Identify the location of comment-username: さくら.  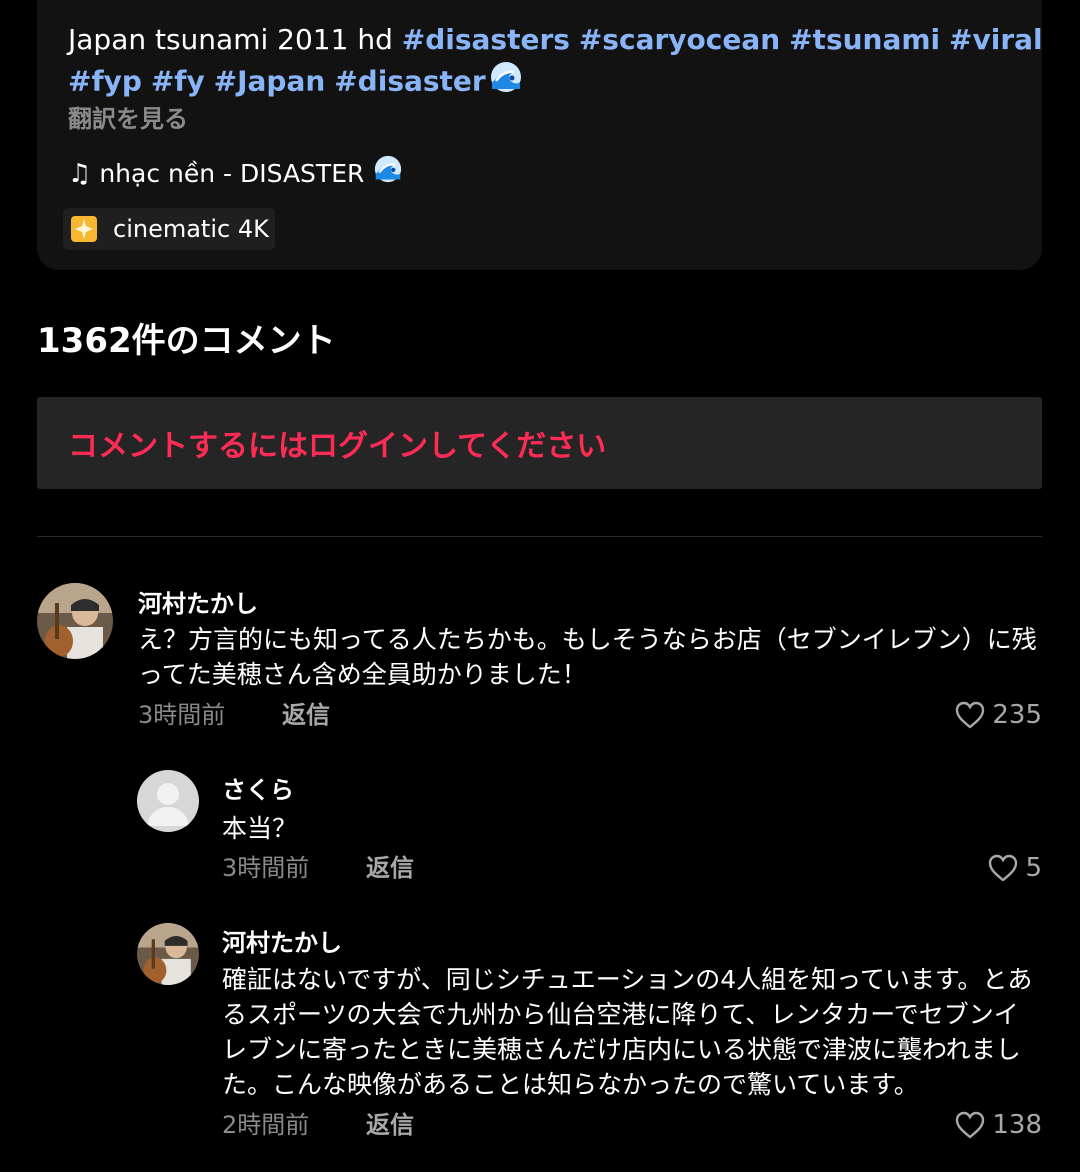
(258, 790).